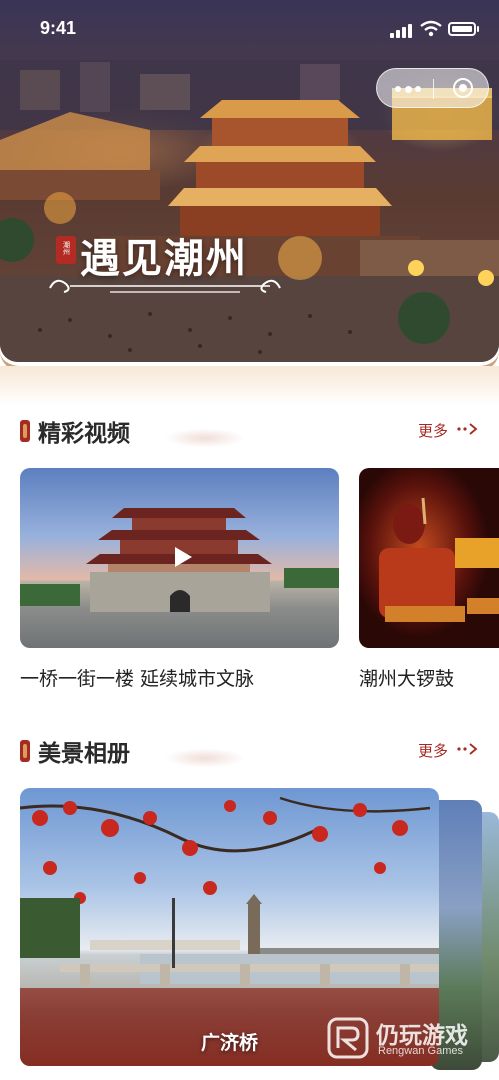 This screenshot has width=499, height=1080. Describe the element at coordinates (431, 28) in the screenshot. I see `wifi-icon` at that location.